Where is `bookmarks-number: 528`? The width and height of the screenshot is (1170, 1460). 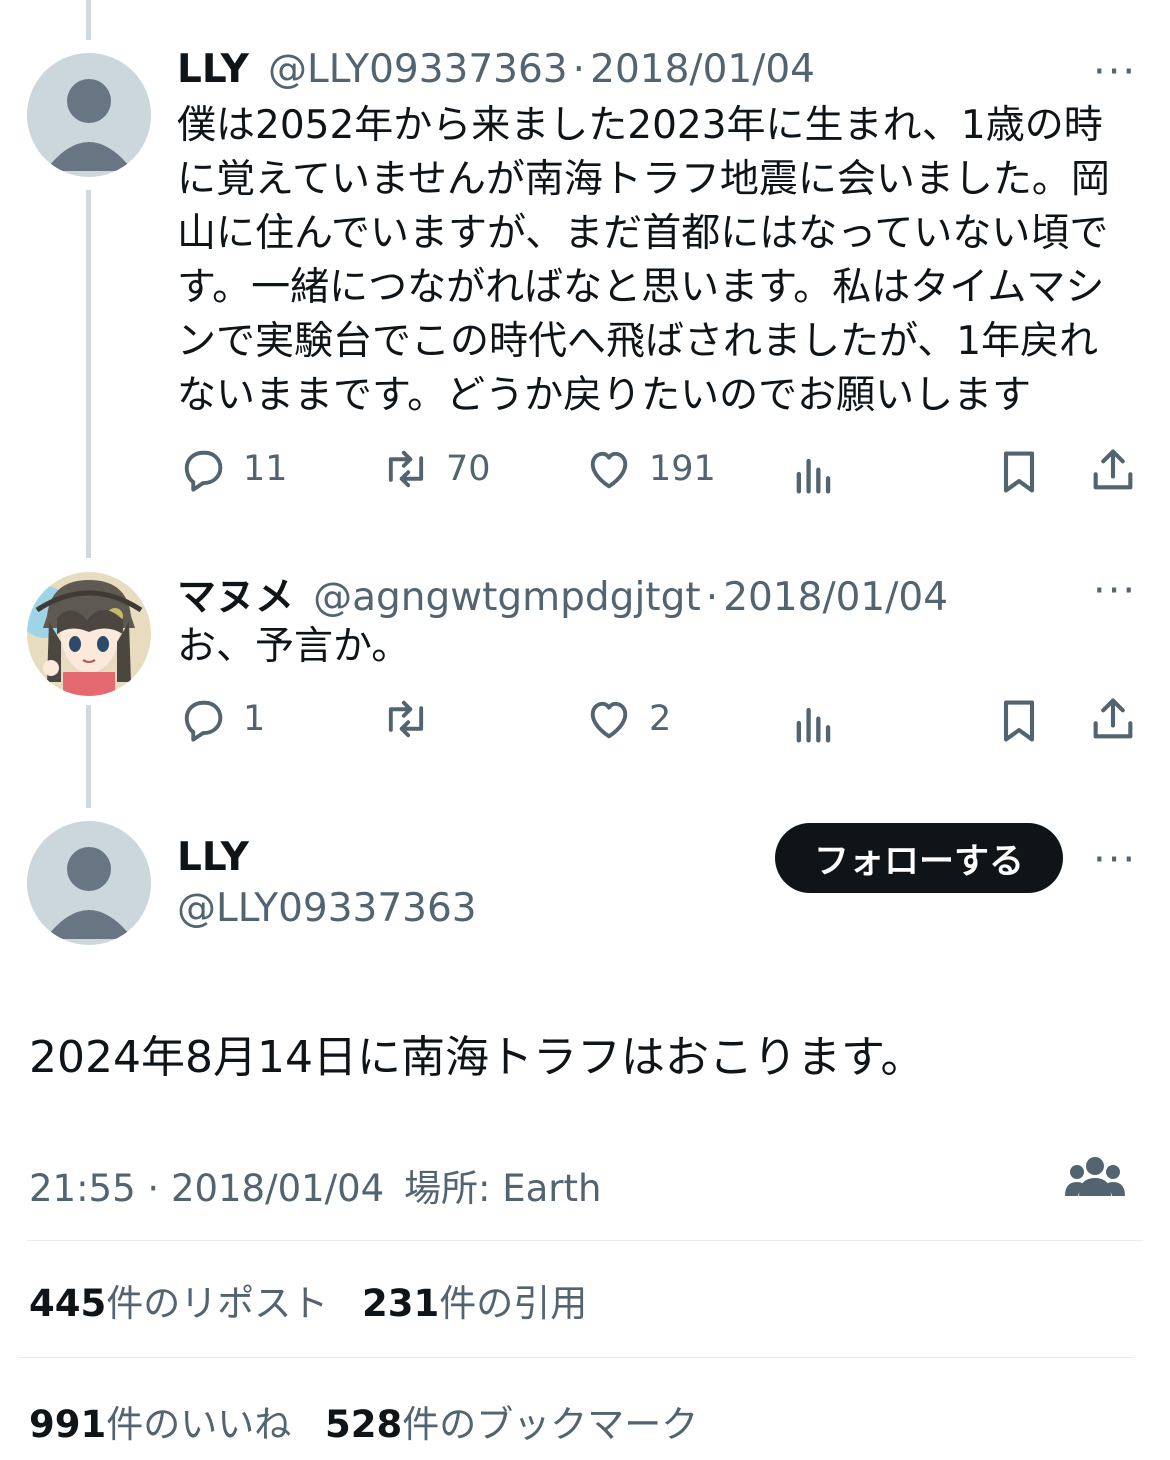
bookmarks-number: 528 is located at coordinates (364, 1424).